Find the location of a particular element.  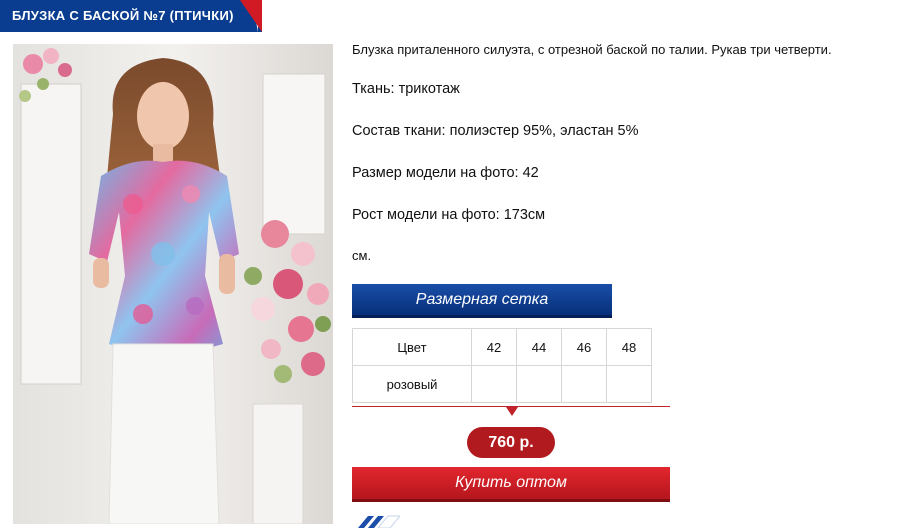

size-chart-button: Размерная сетка is located at coordinates (482, 301).